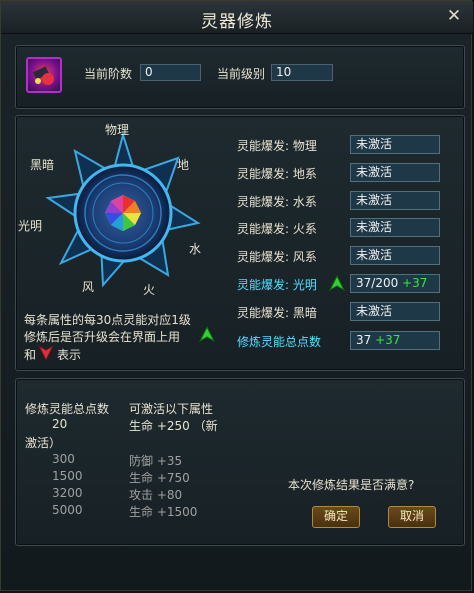 The width and height of the screenshot is (474, 593). I want to click on attr-value-wind: 未激活, so click(395, 255).